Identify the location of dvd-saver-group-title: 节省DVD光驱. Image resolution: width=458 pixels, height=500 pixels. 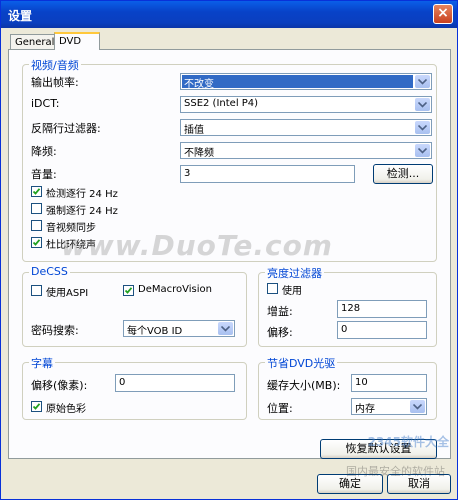
(301, 363).